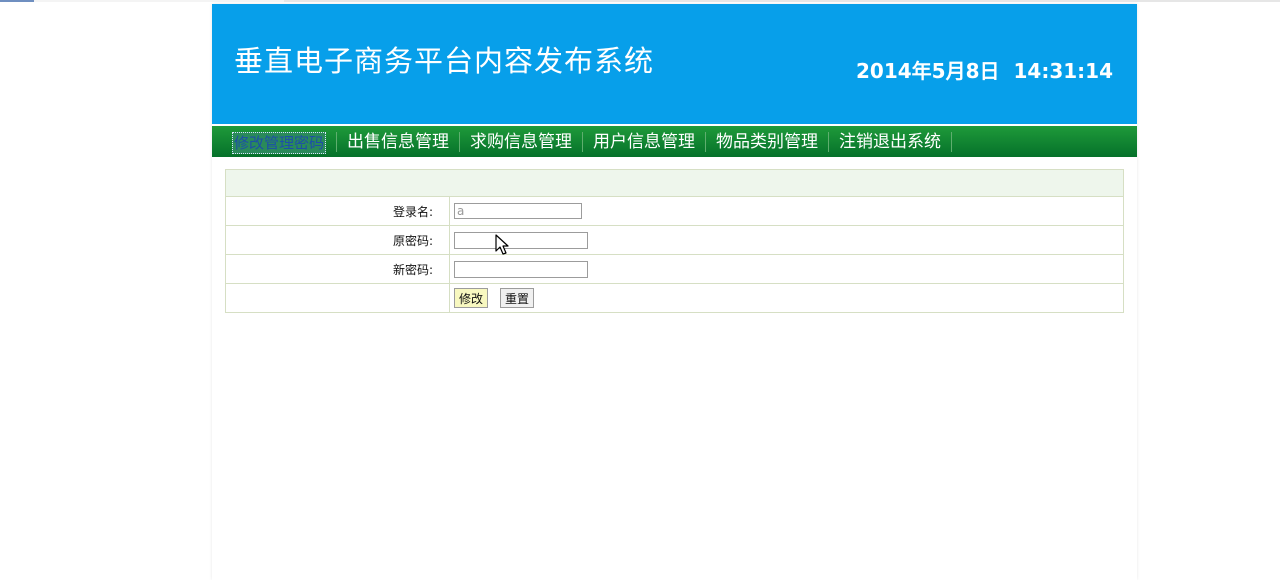  I want to click on submit-button: 修改, so click(471, 298).